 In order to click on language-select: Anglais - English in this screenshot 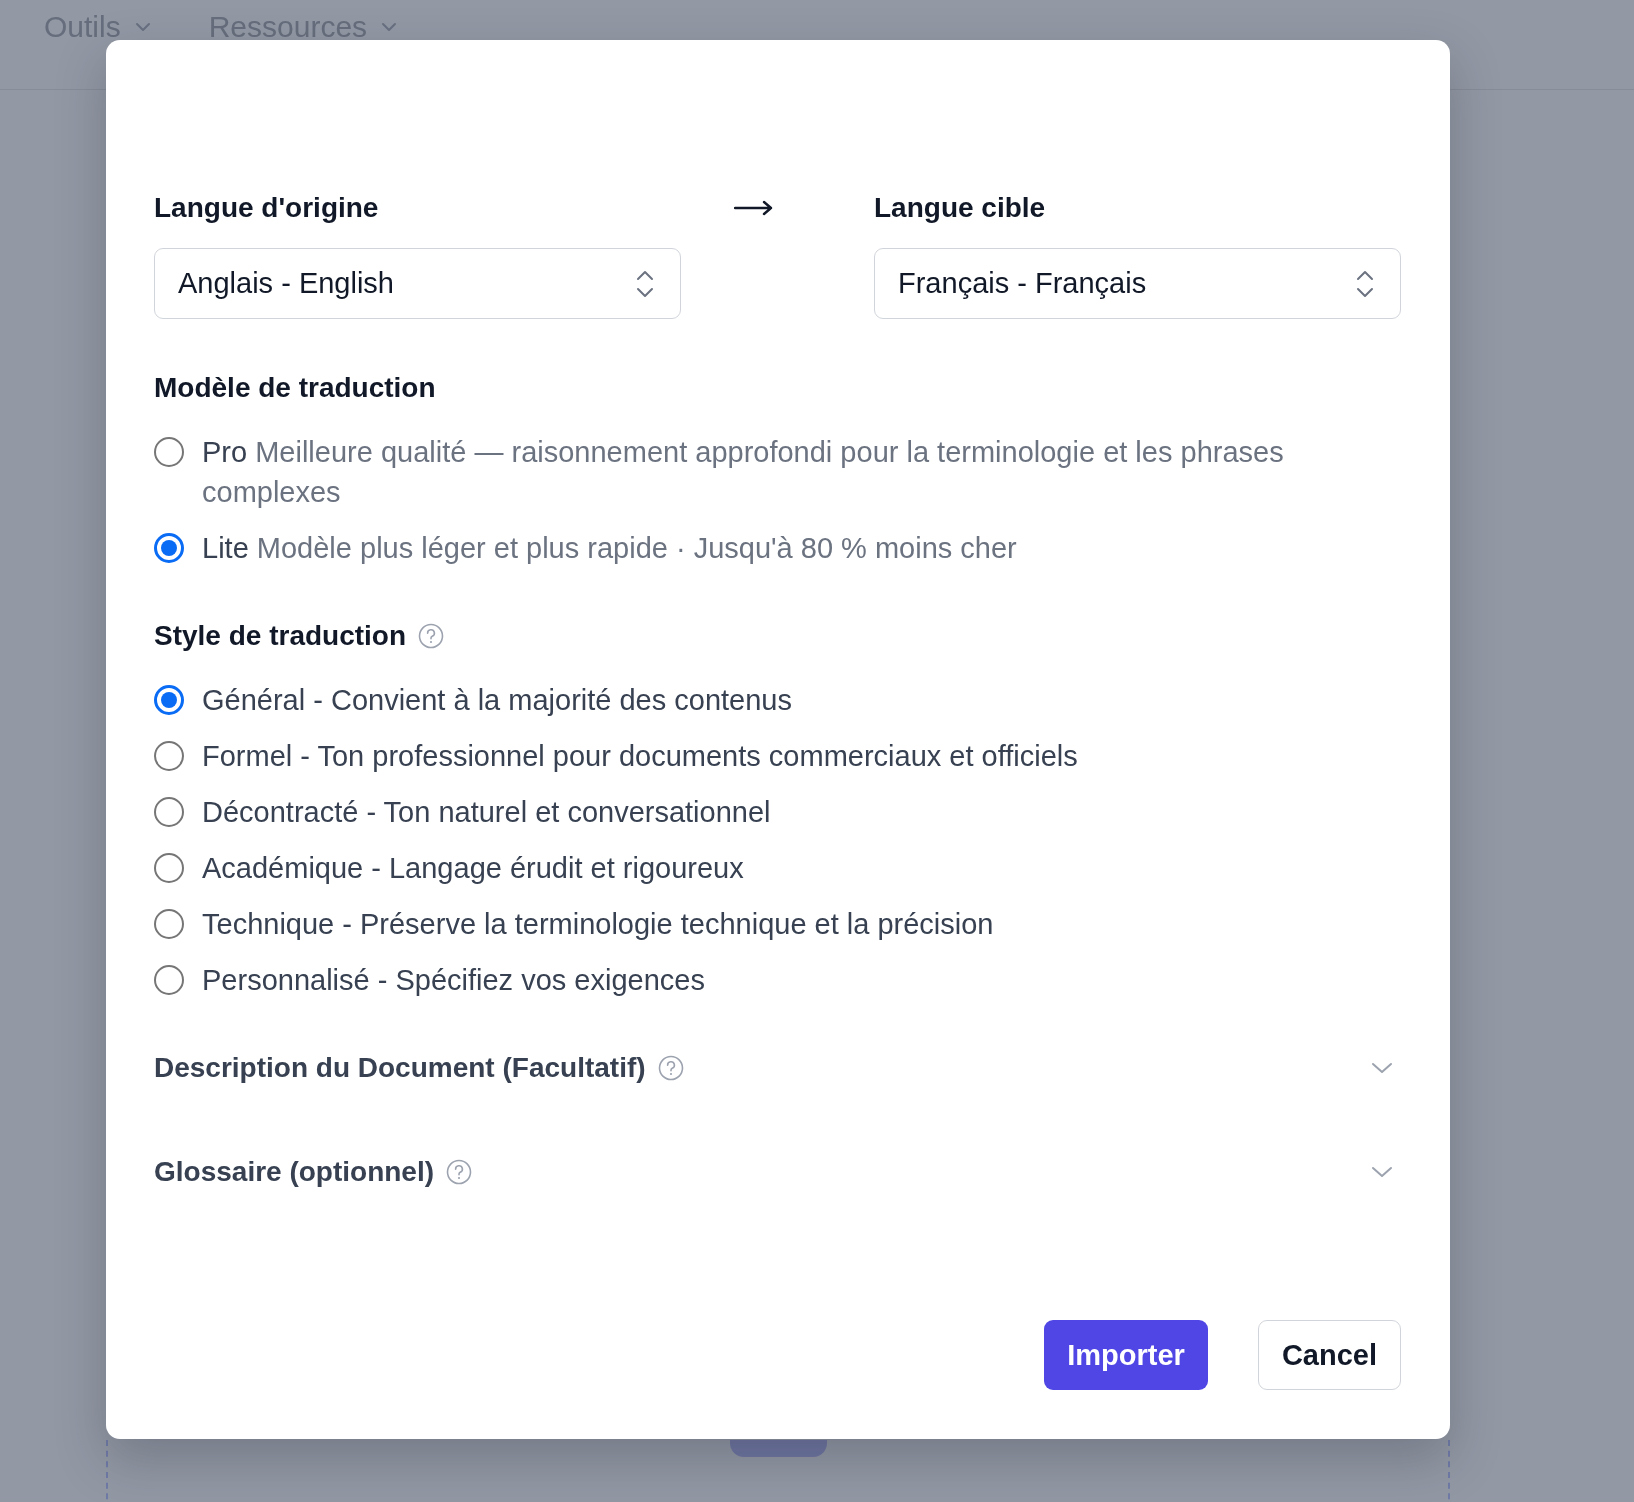, I will do `click(417, 283)`.